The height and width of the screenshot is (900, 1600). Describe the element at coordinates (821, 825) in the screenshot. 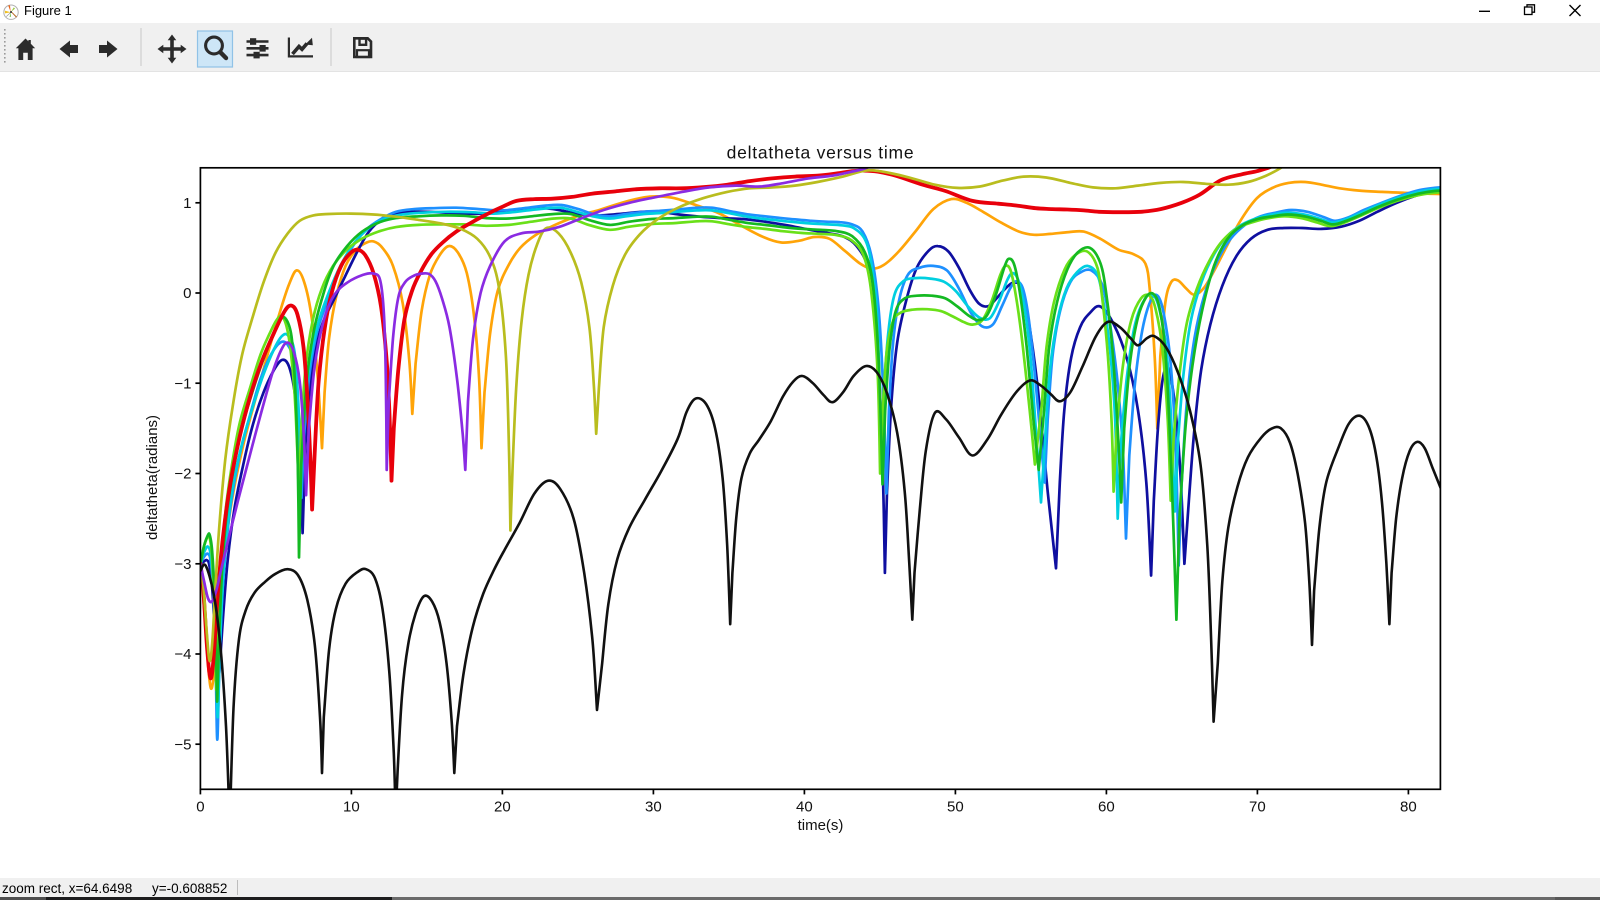

I see `svg-text: time(s)` at that location.